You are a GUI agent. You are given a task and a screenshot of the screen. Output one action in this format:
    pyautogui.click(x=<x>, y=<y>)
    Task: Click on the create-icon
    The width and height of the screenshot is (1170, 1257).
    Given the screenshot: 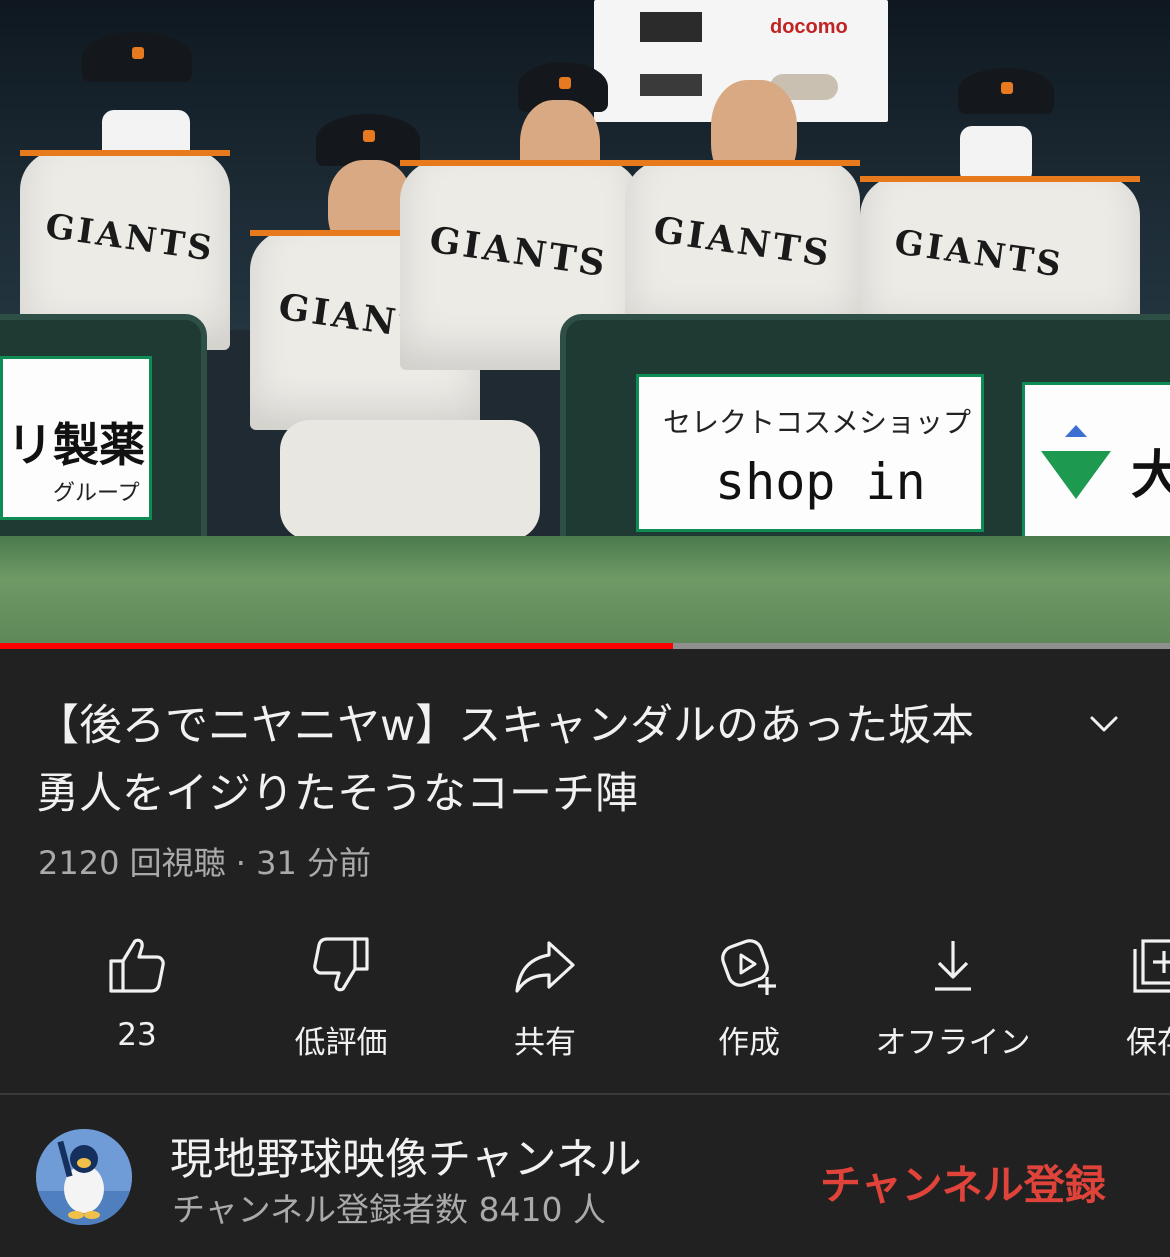 What is the action you would take?
    pyautogui.click(x=748, y=967)
    